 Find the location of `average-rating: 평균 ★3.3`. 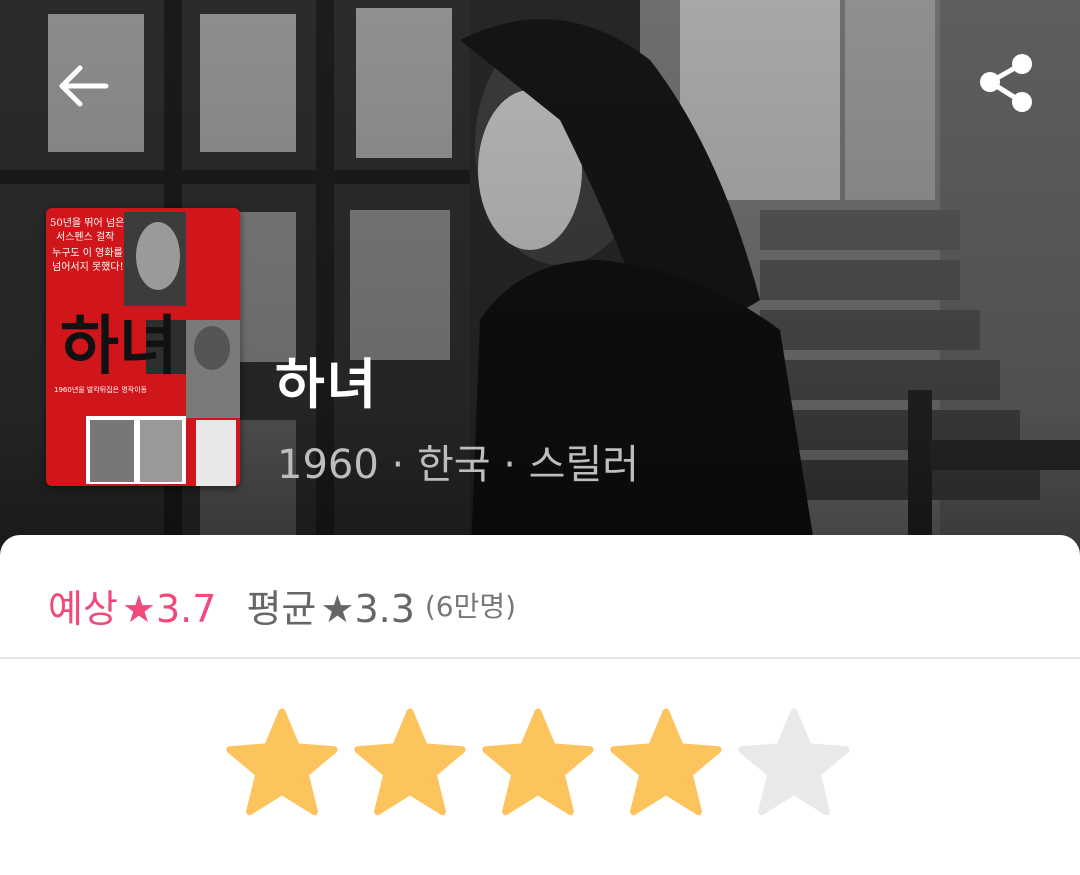

average-rating: 평균 ★3.3 is located at coordinates (330, 605).